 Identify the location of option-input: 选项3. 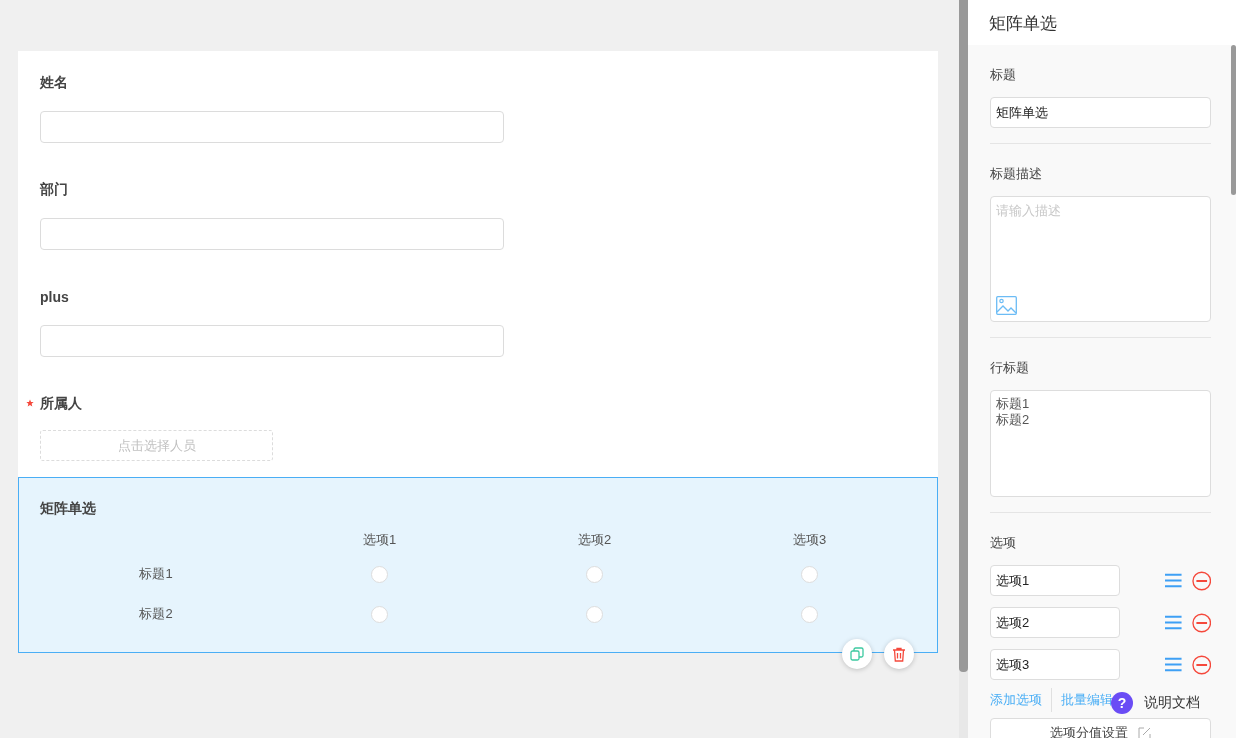
(1055, 664).